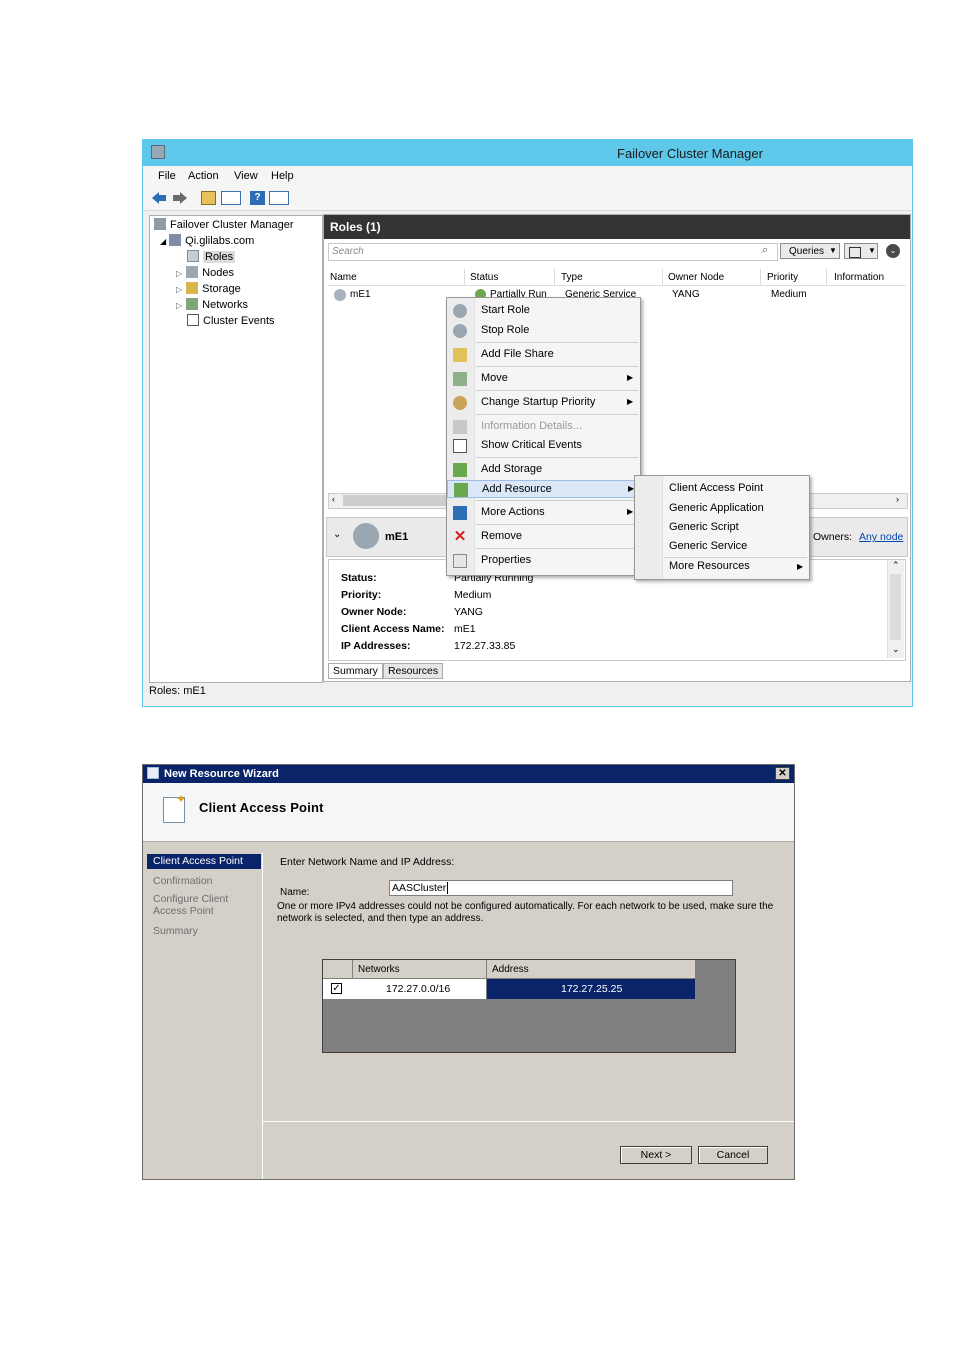 The image size is (955, 1350). I want to click on submenu-item-more-resources: More Resources, so click(709, 566).